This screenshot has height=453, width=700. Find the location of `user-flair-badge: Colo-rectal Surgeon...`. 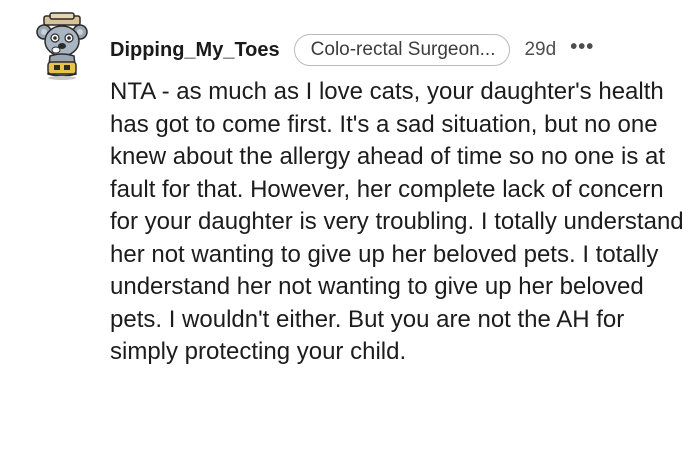

user-flair-badge: Colo-rectal Surgeon... is located at coordinates (402, 50).